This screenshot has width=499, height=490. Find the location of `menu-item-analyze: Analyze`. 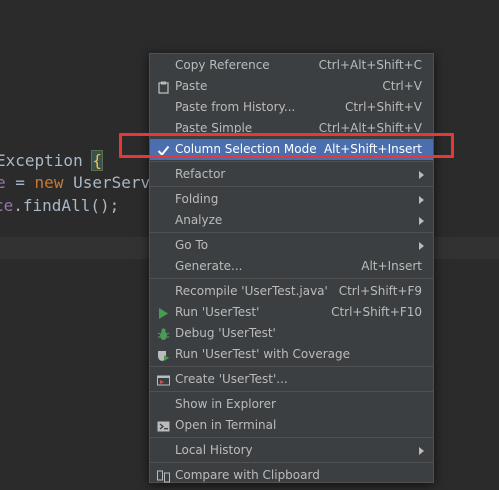

menu-item-analyze: Analyze is located at coordinates (291, 220).